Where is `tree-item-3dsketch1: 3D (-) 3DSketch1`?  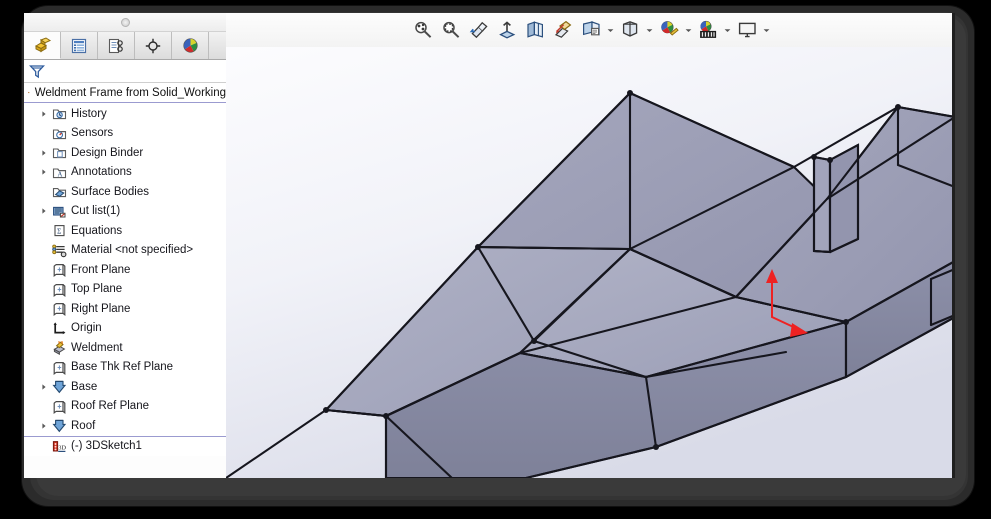 tree-item-3dsketch1: 3D (-) 3DSketch1 is located at coordinates (125, 446).